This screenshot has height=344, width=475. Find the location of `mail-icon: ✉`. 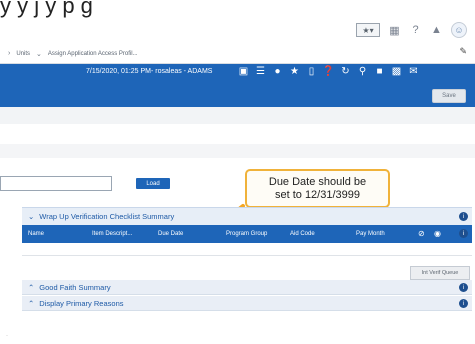

mail-icon: ✉ is located at coordinates (413, 71).